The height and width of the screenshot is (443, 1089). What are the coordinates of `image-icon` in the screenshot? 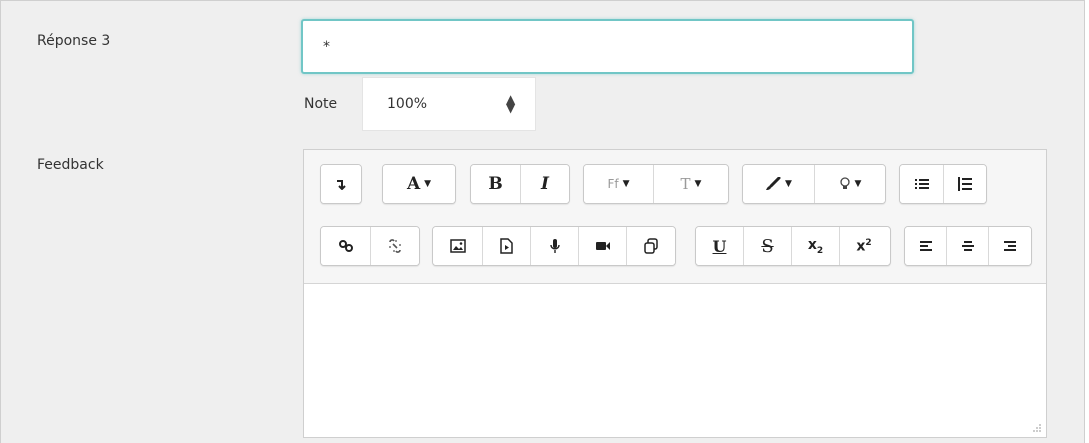 It's located at (457, 246).